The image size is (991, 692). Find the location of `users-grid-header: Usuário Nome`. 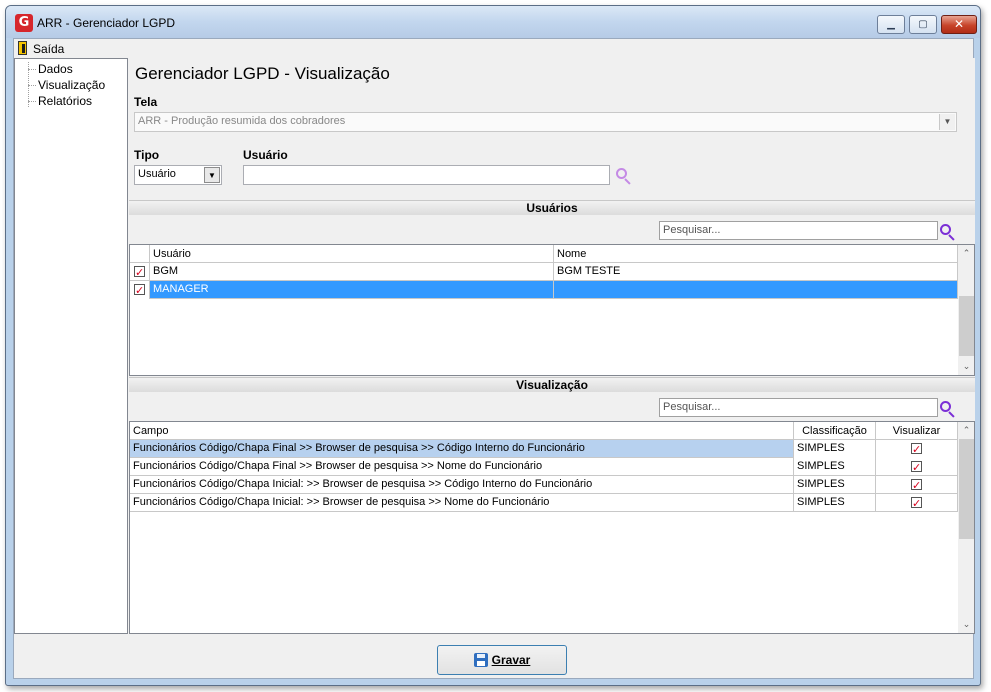

users-grid-header: Usuário Nome is located at coordinates (544, 254).